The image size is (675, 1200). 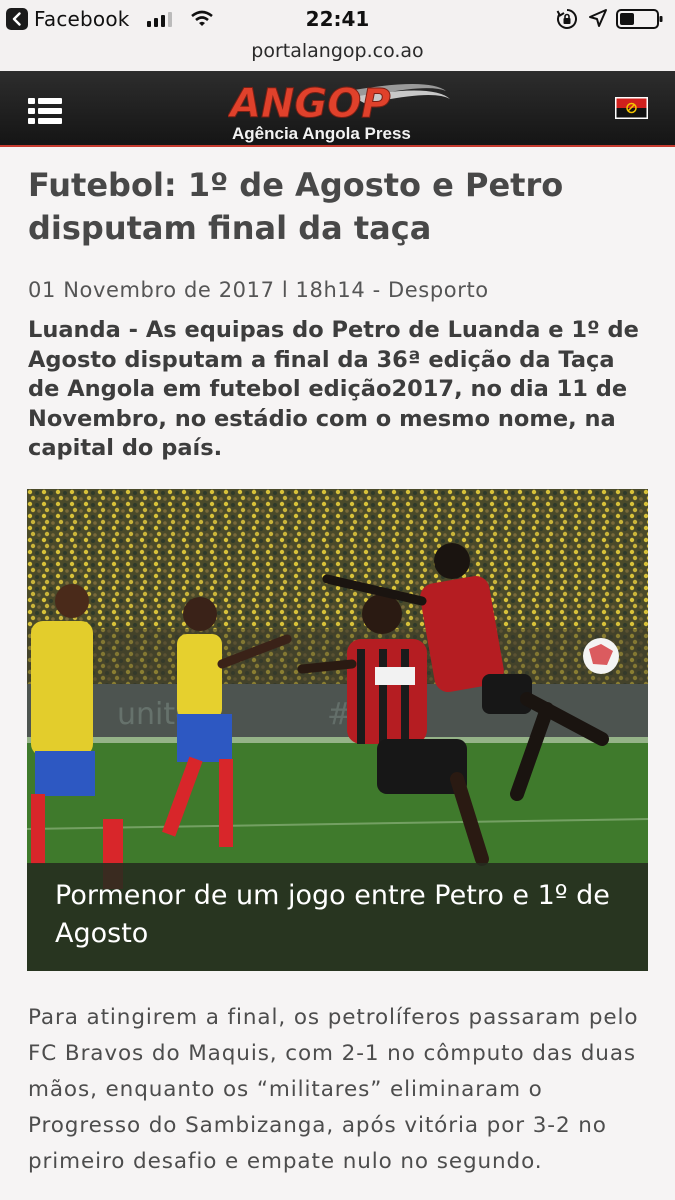 What do you see at coordinates (321, 133) in the screenshot?
I see `svg-text: Agência Angola Press` at bounding box center [321, 133].